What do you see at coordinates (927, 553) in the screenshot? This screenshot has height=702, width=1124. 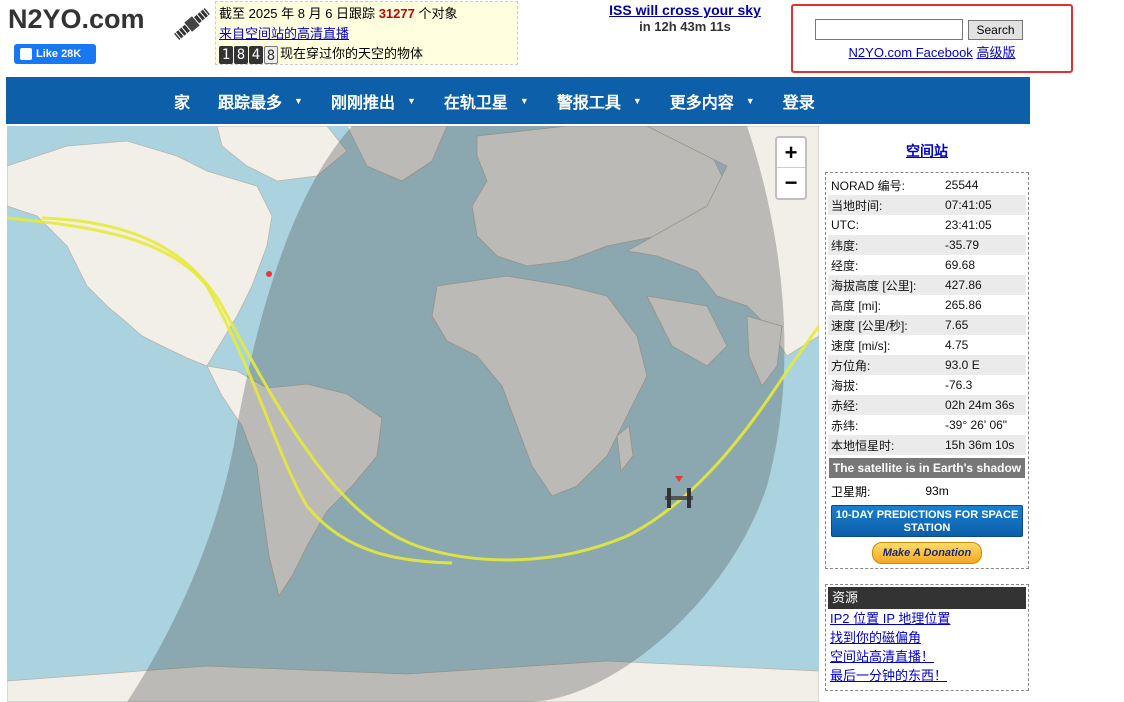 I see `donate-button: Make A Donation` at bounding box center [927, 553].